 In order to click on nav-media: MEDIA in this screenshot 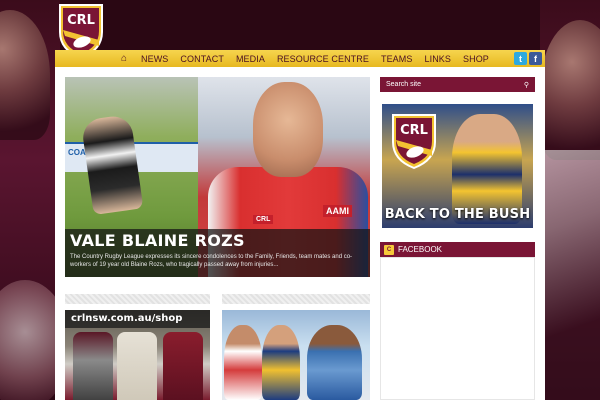, I will do `click(250, 59)`.